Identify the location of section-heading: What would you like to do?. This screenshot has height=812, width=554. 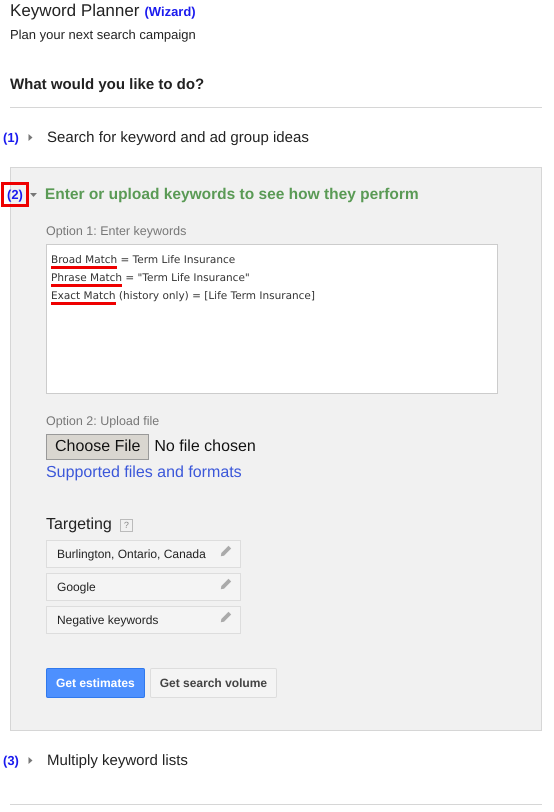
(108, 84).